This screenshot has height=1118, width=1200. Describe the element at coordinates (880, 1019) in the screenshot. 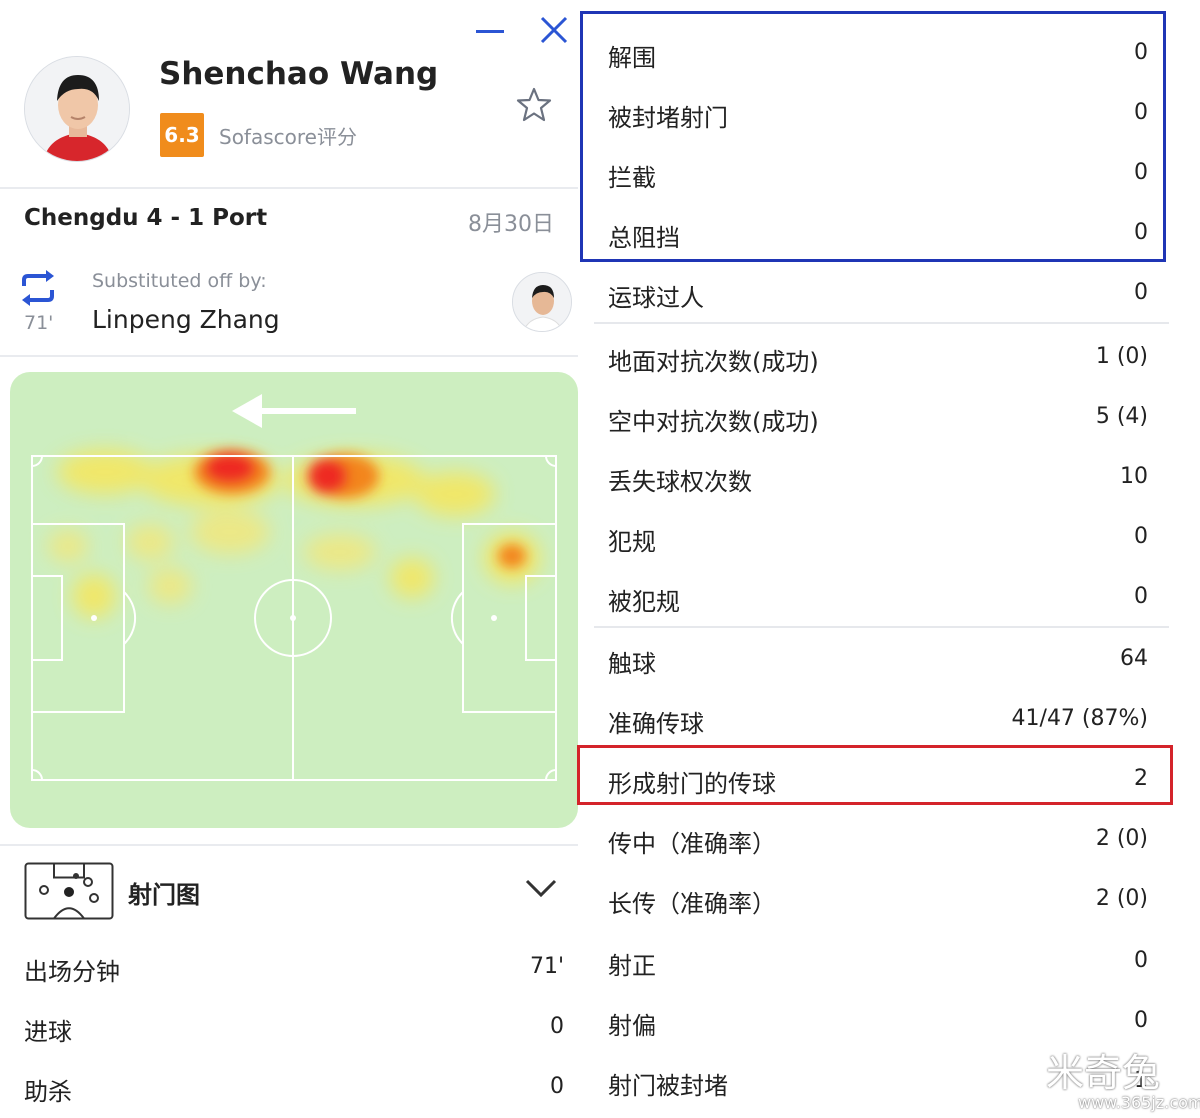

I see `stat-row-shots-off-target: 射偏 0` at that location.